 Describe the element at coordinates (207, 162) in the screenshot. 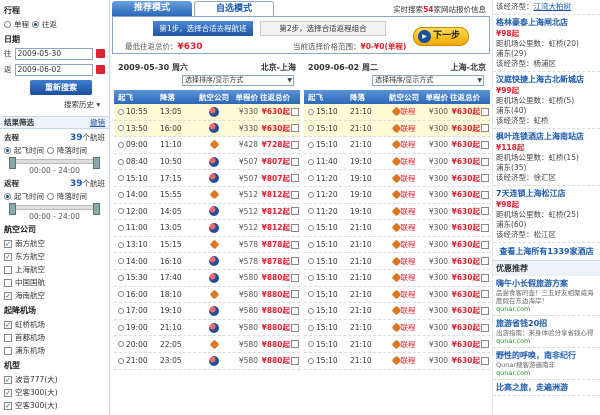

I see `table-row: 08:40 10:50 ¥507 ¥807起` at that location.